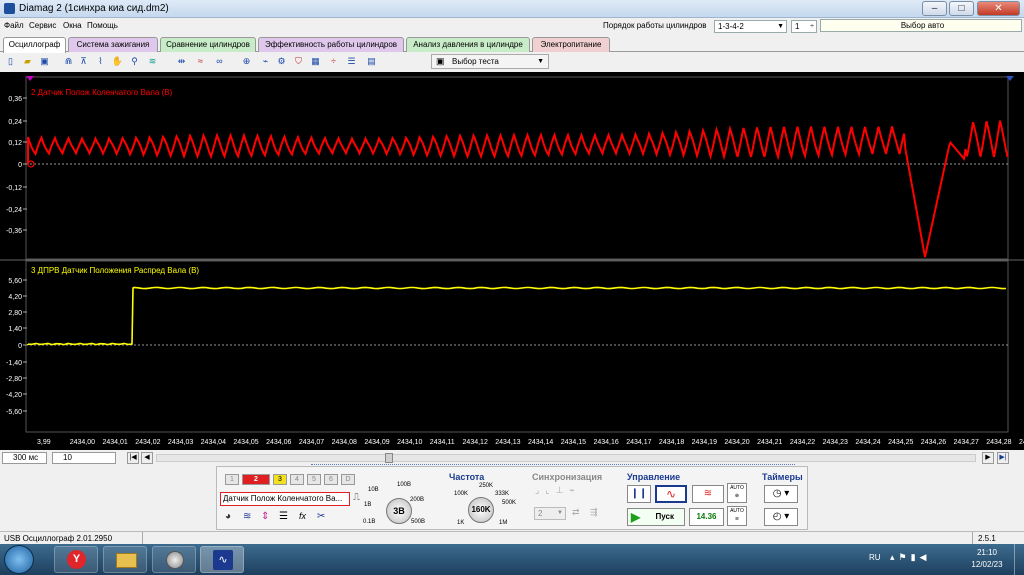 The image size is (1024, 575). Describe the element at coordinates (298, 61) in the screenshot. I see `filter-icon: ⛉` at that location.